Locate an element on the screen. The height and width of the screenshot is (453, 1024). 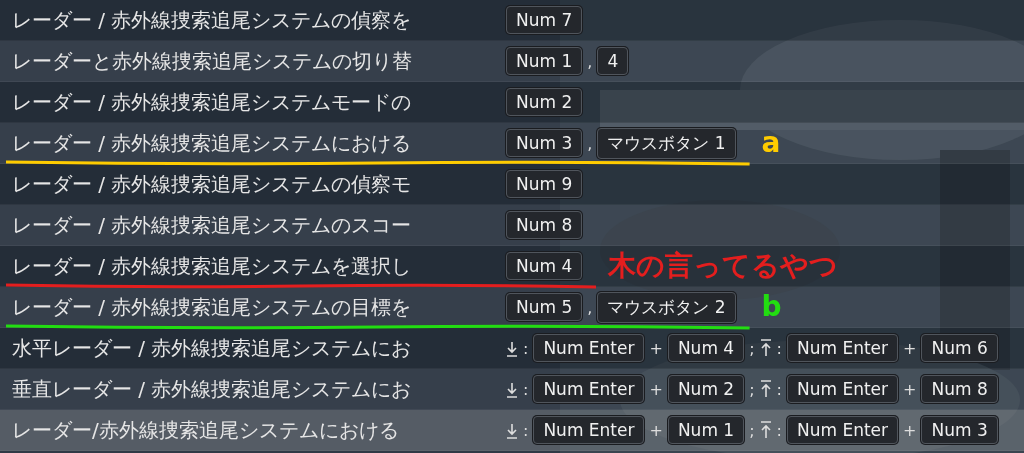
key-chip: 4 is located at coordinates (613, 61).